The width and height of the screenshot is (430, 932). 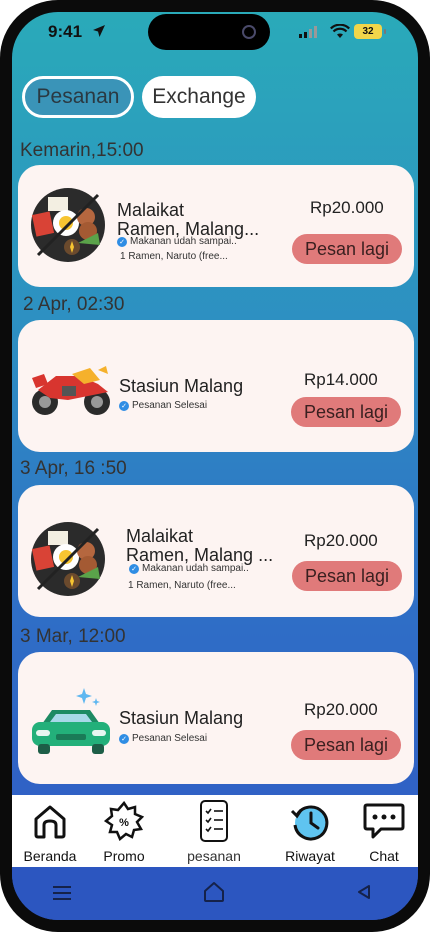 I want to click on history-icon, so click(x=309, y=823).